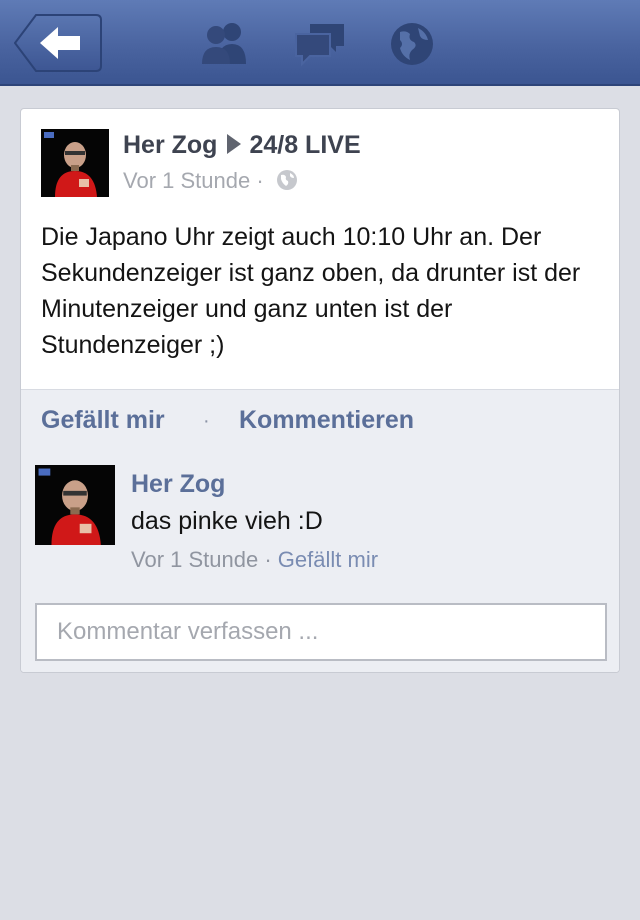  I want to click on globe-icon, so click(413, 44).